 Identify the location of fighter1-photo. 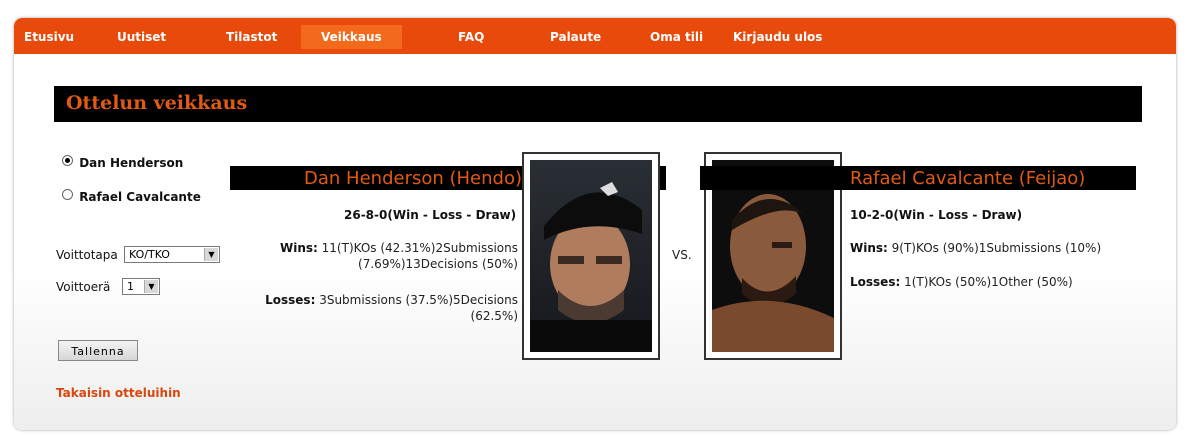
(591, 256).